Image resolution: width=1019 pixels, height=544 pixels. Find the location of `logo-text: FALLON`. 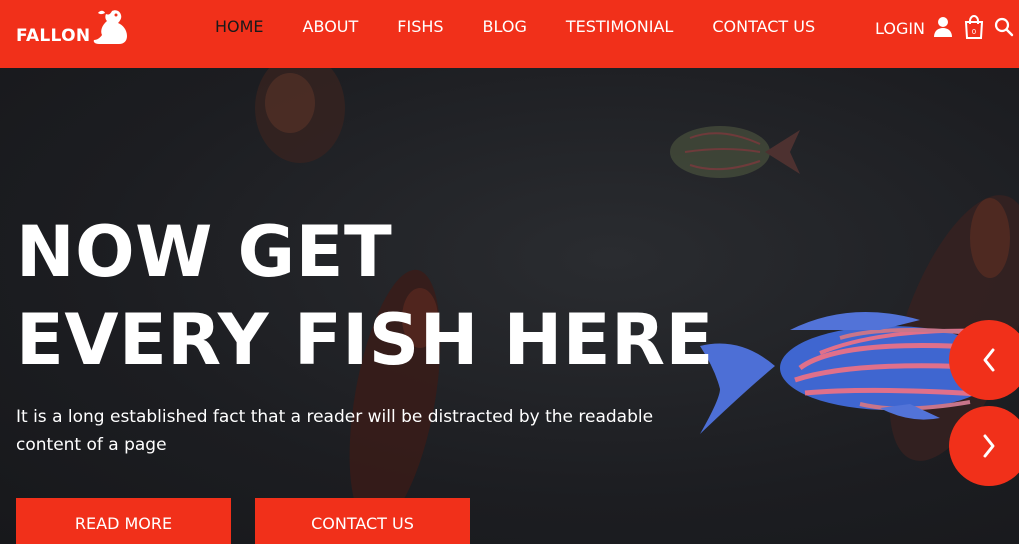

logo-text: FALLON is located at coordinates (53, 36).